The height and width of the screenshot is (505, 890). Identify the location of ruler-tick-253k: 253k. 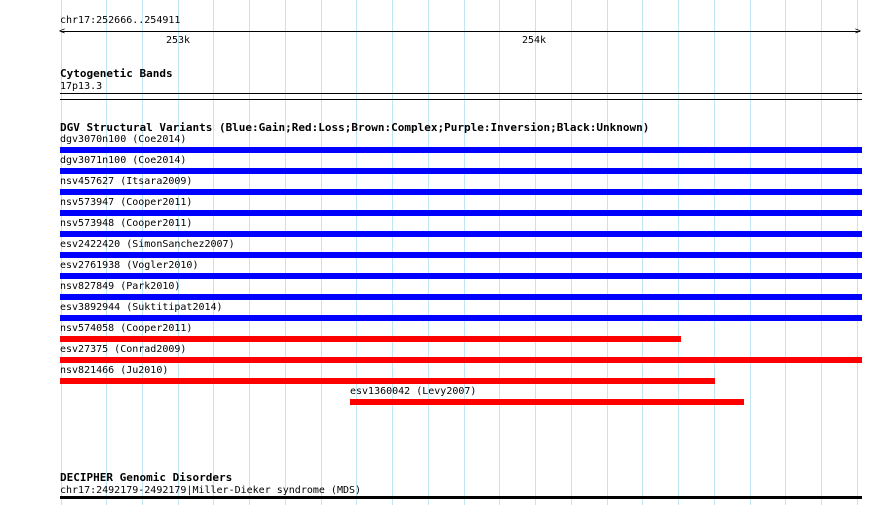
(178, 40).